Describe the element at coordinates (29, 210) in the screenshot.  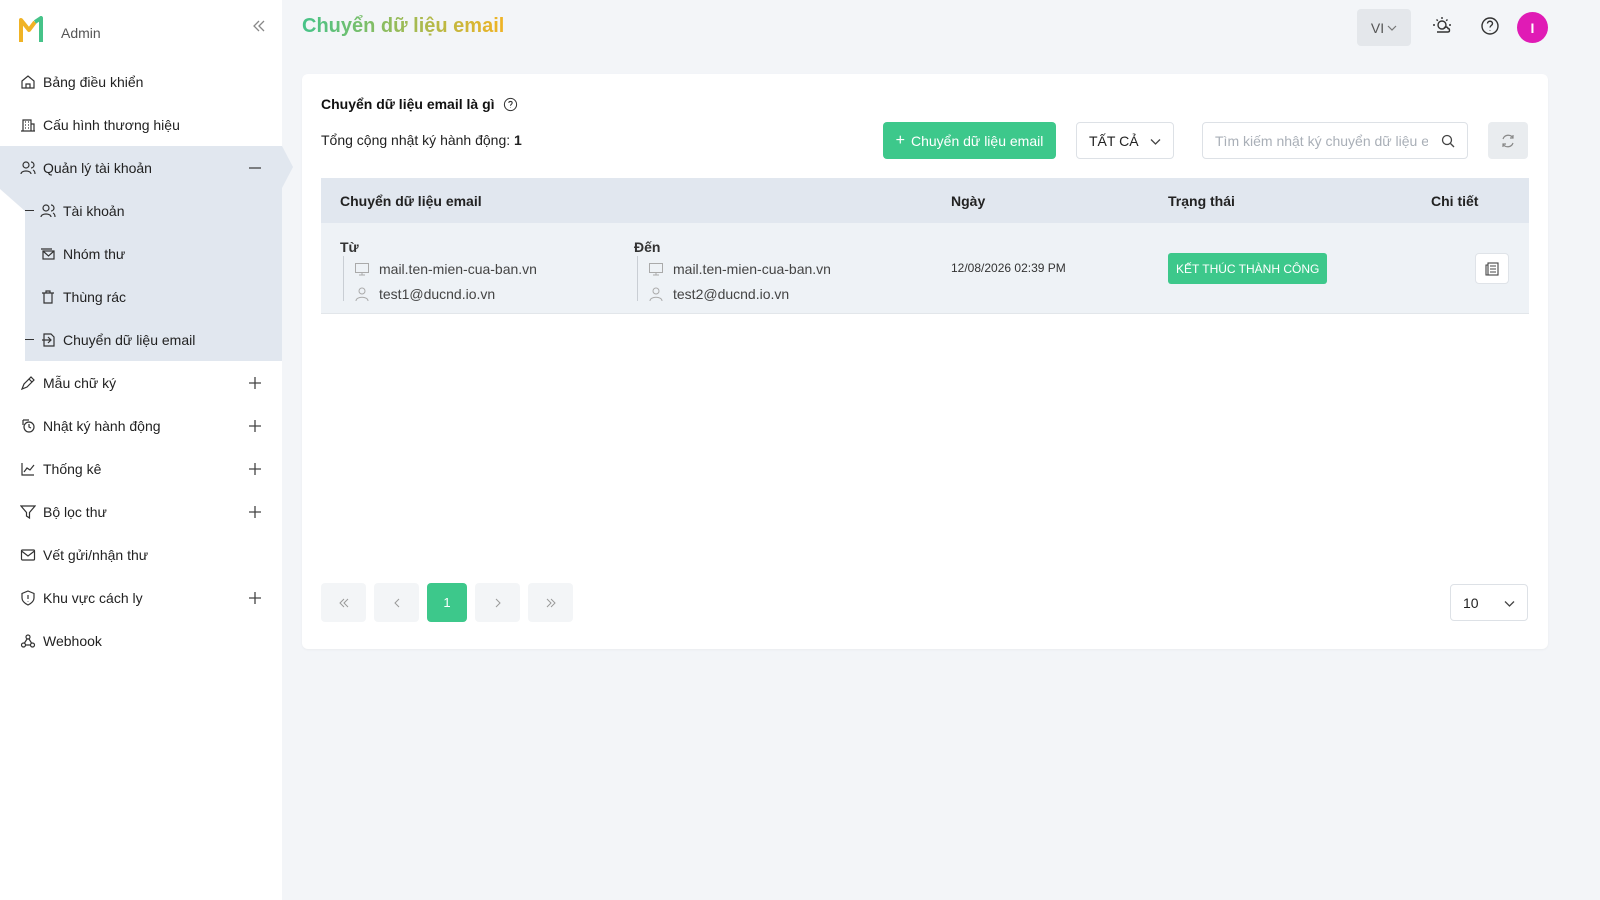
I see `tree-dash` at that location.